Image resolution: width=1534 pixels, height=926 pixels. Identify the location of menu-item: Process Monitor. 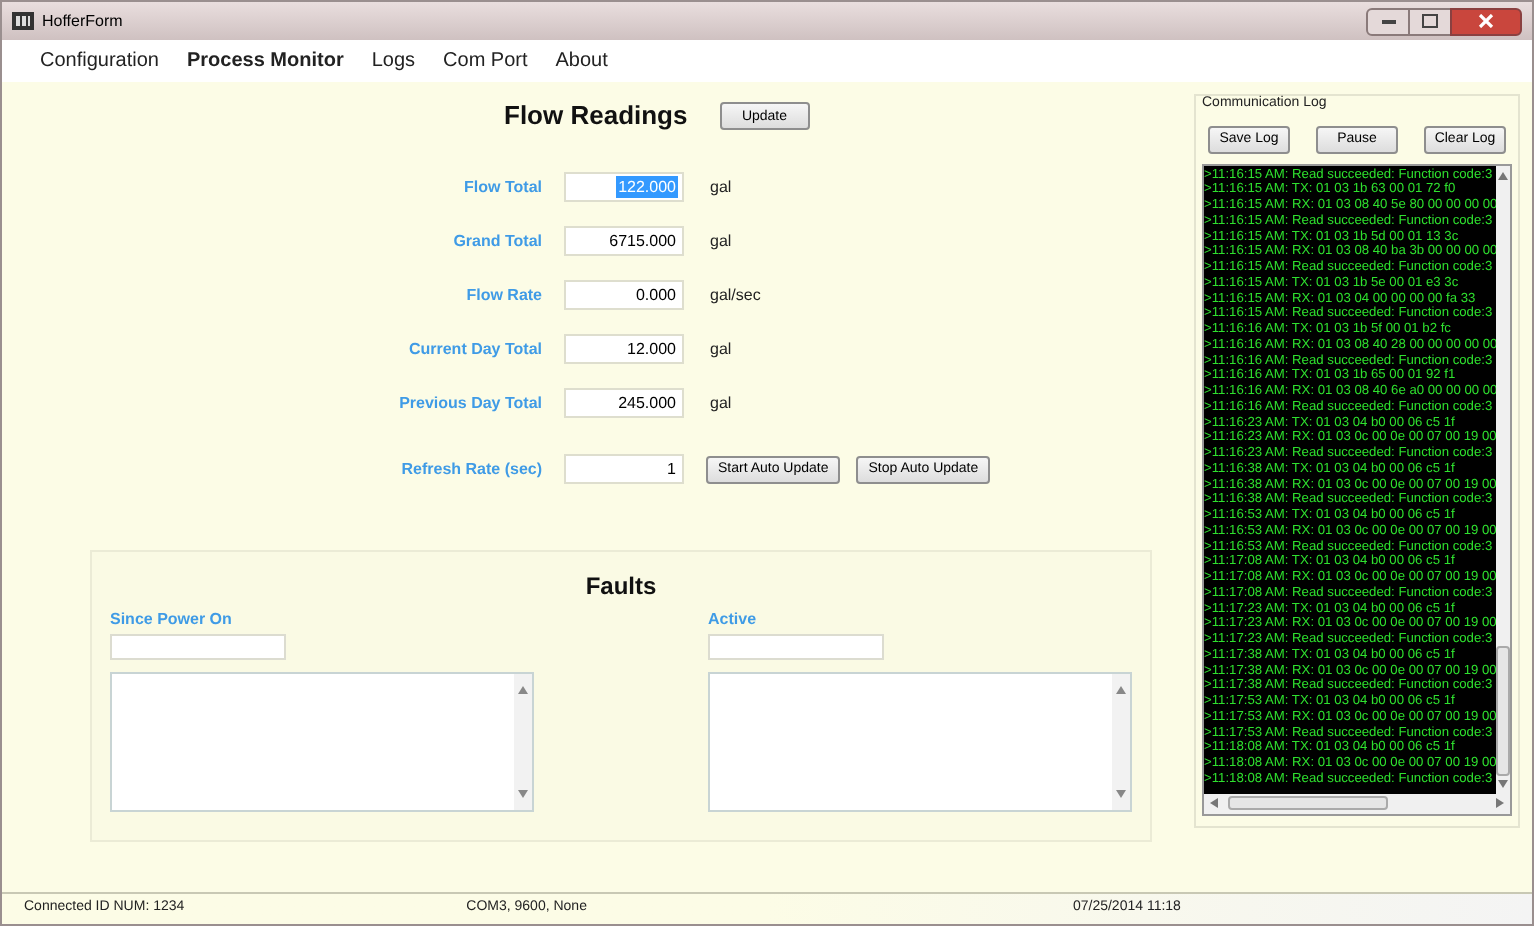
(265, 61).